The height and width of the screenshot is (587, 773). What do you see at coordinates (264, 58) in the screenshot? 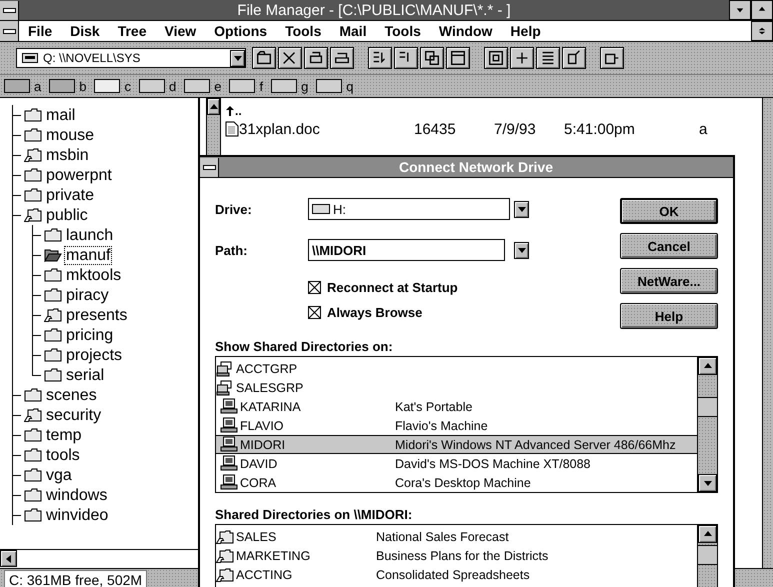
I see `new-folder-icon` at bounding box center [264, 58].